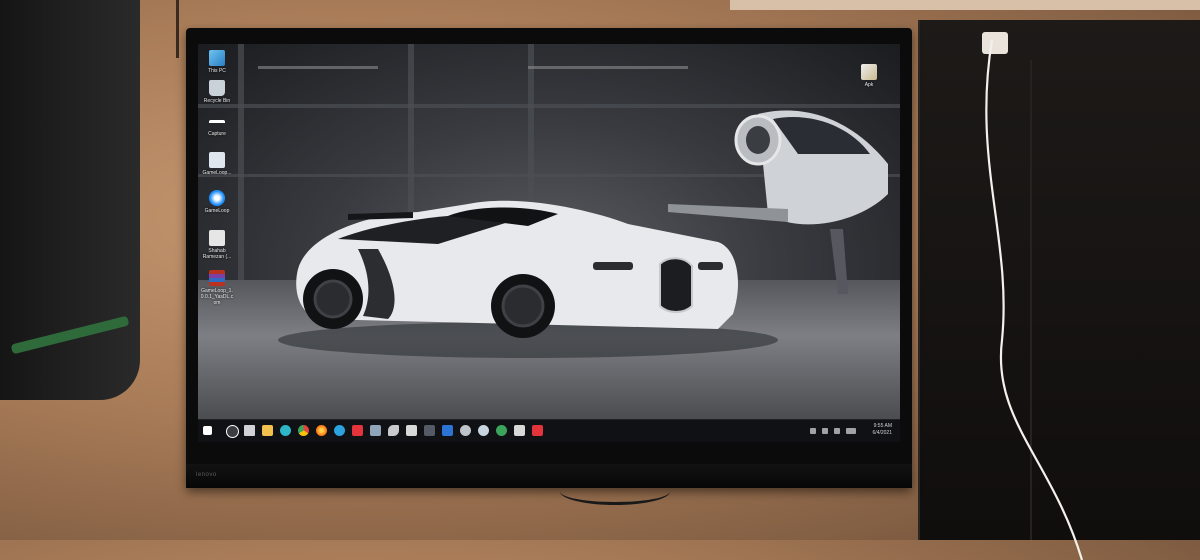 This screenshot has width=1200, height=560. I want to click on desktop-icon-gameloop: GameLoop, so click(217, 202).